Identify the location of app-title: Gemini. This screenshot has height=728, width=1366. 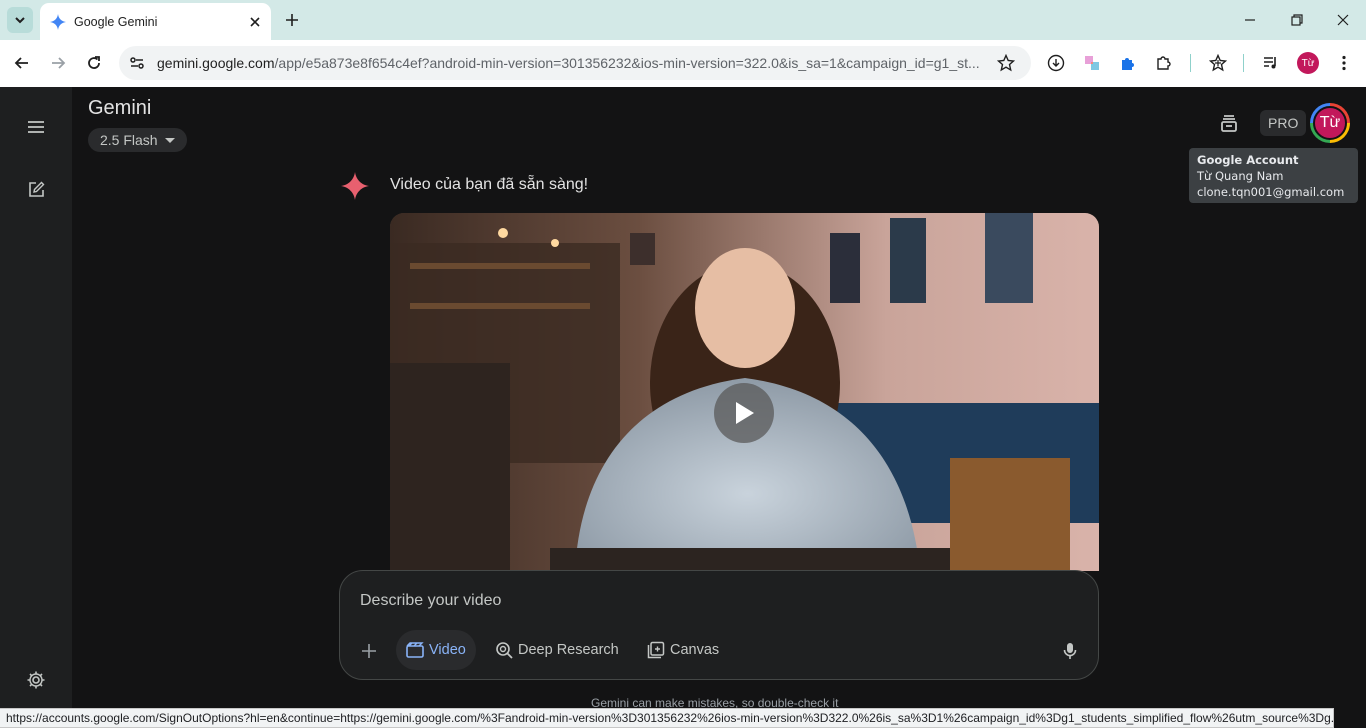
(120, 108).